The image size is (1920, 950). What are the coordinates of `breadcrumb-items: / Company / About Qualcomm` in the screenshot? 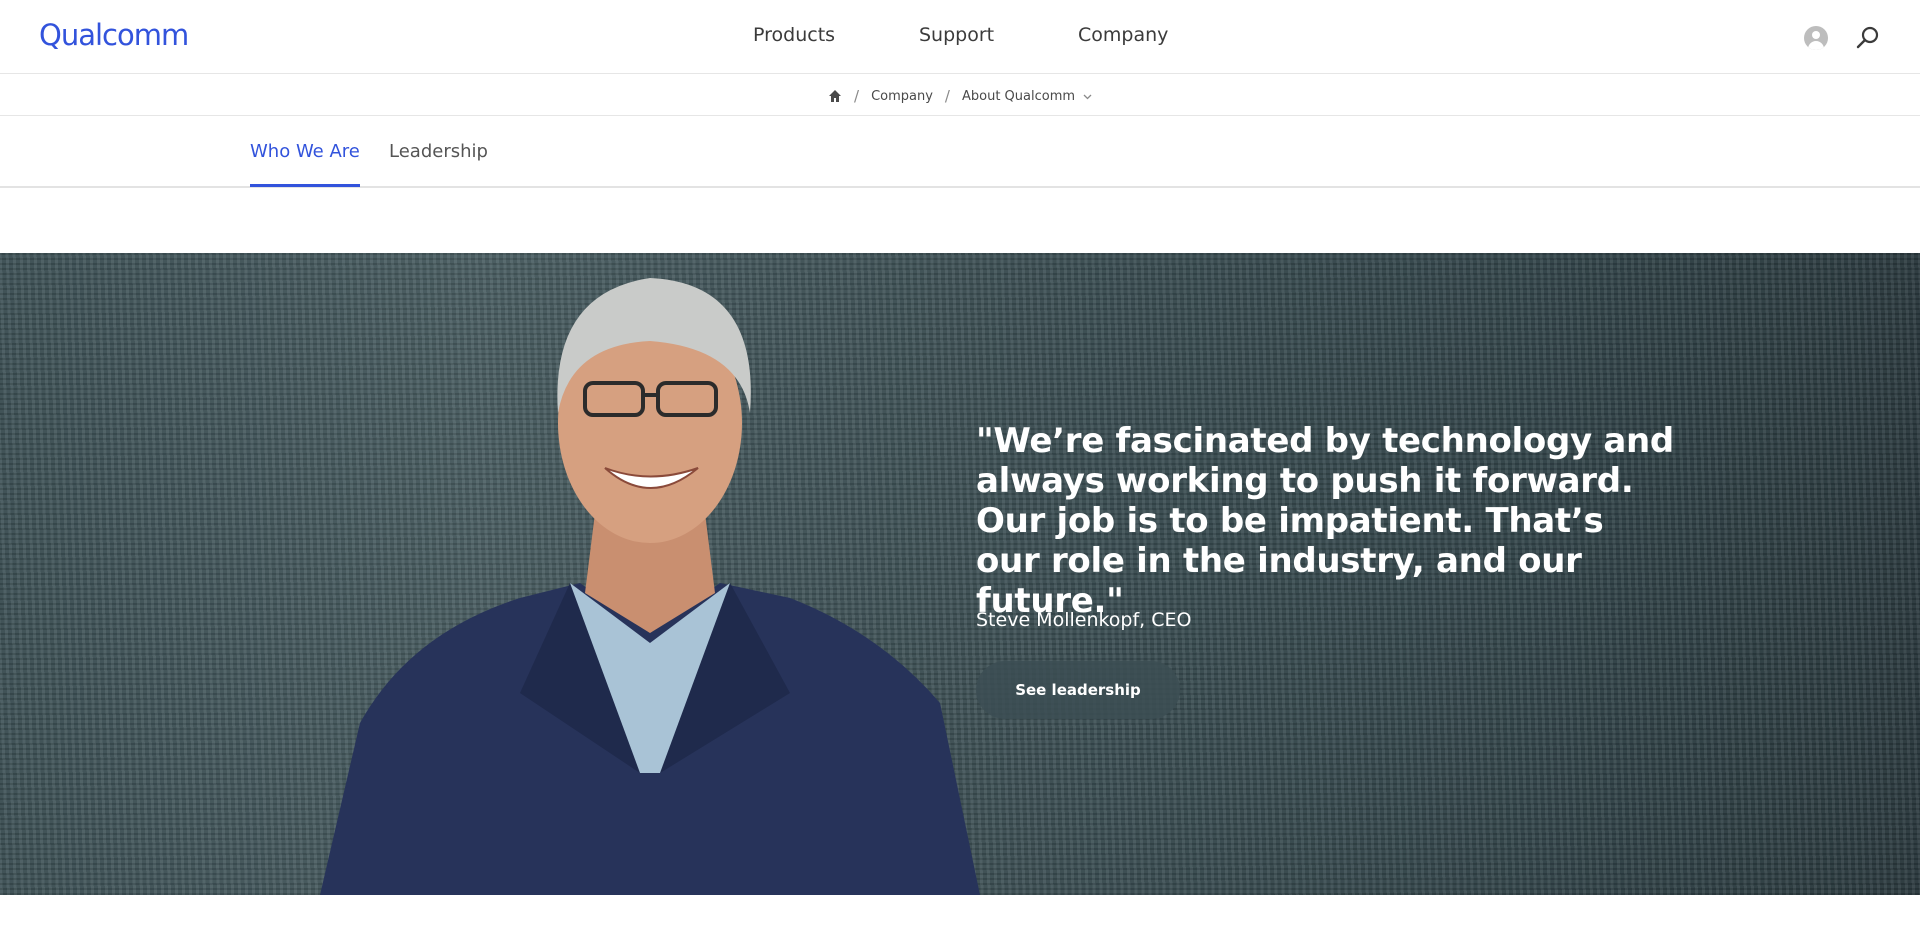 It's located at (960, 96).